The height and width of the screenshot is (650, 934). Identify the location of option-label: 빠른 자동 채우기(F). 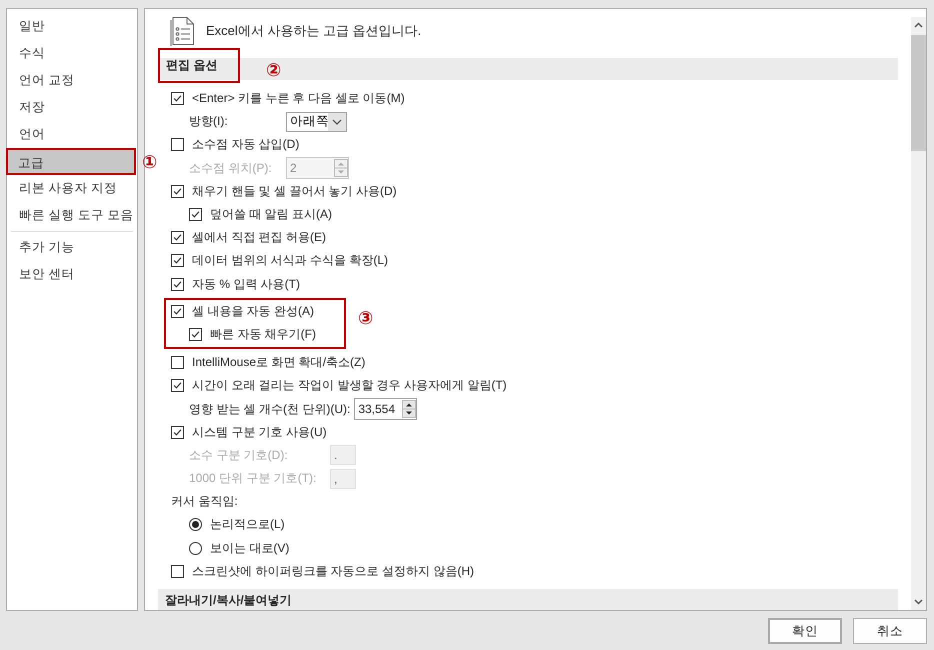
(263, 334).